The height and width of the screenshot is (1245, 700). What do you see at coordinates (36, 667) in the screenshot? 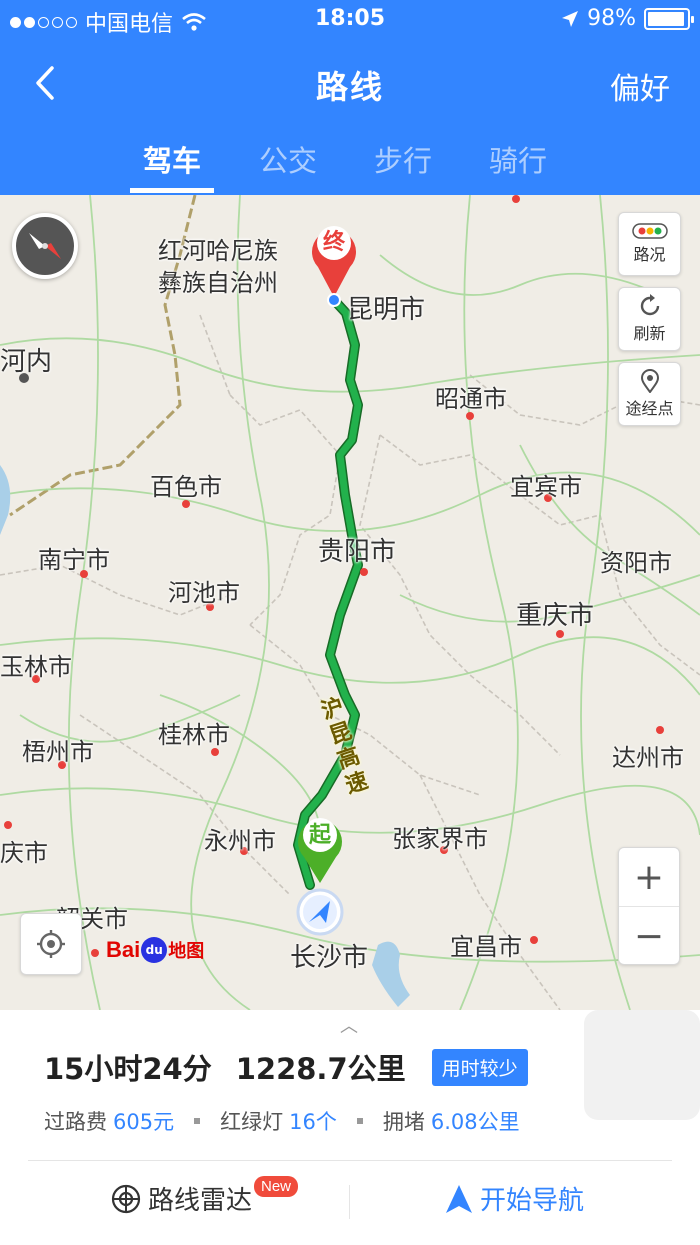
I see `city-label: 玉林市` at bounding box center [36, 667].